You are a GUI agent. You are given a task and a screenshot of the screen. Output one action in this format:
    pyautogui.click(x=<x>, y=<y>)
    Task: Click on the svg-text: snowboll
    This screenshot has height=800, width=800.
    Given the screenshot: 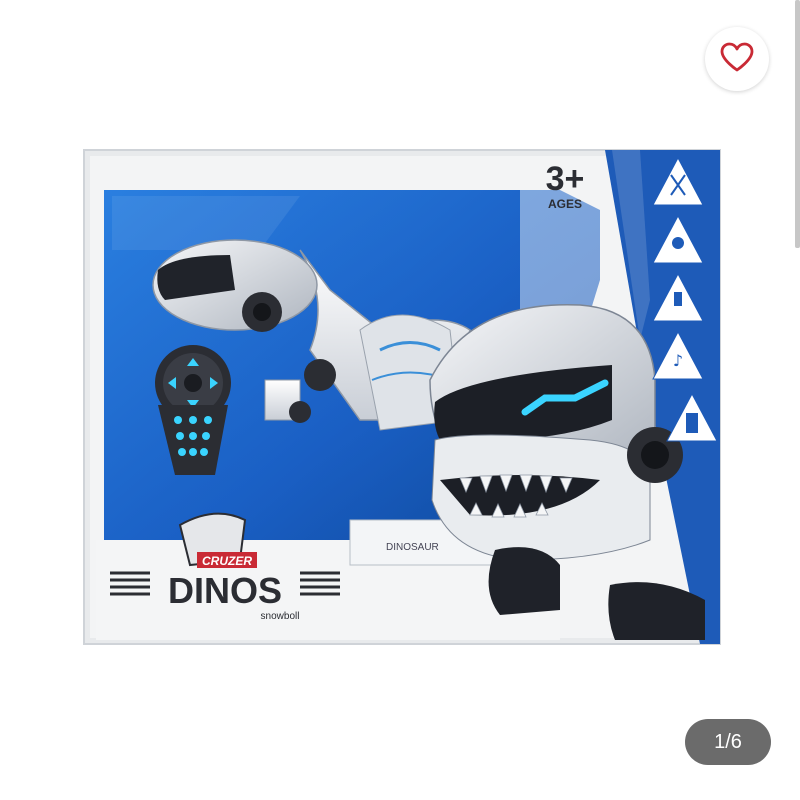 What is the action you would take?
    pyautogui.click(x=280, y=616)
    